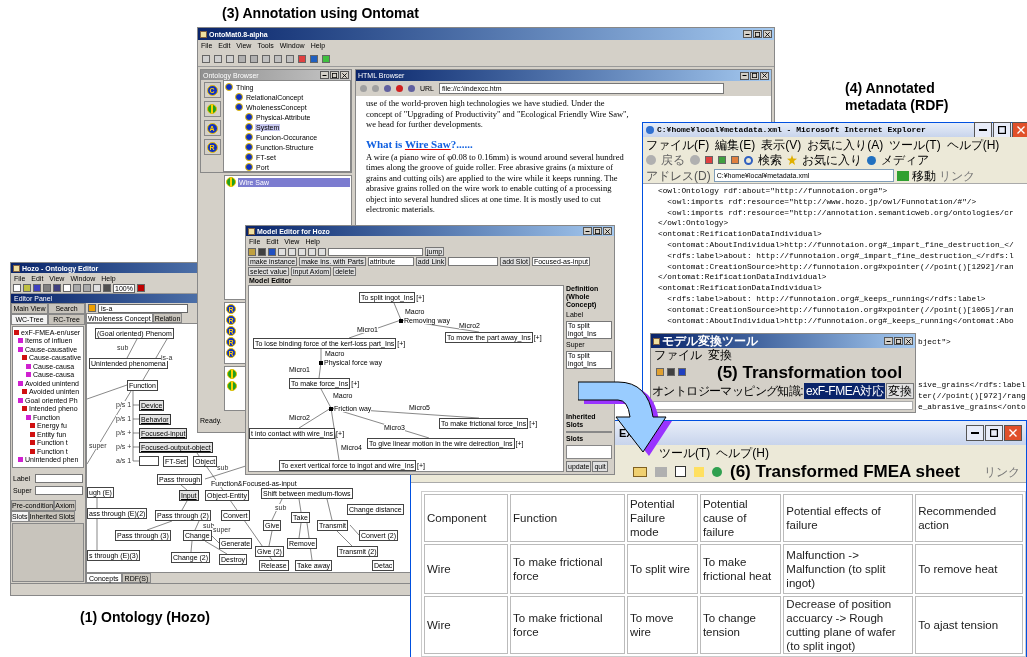 The width and height of the screenshot is (1027, 657). What do you see at coordinates (567, 518) in the screenshot?
I see `column-header: Function` at bounding box center [567, 518].